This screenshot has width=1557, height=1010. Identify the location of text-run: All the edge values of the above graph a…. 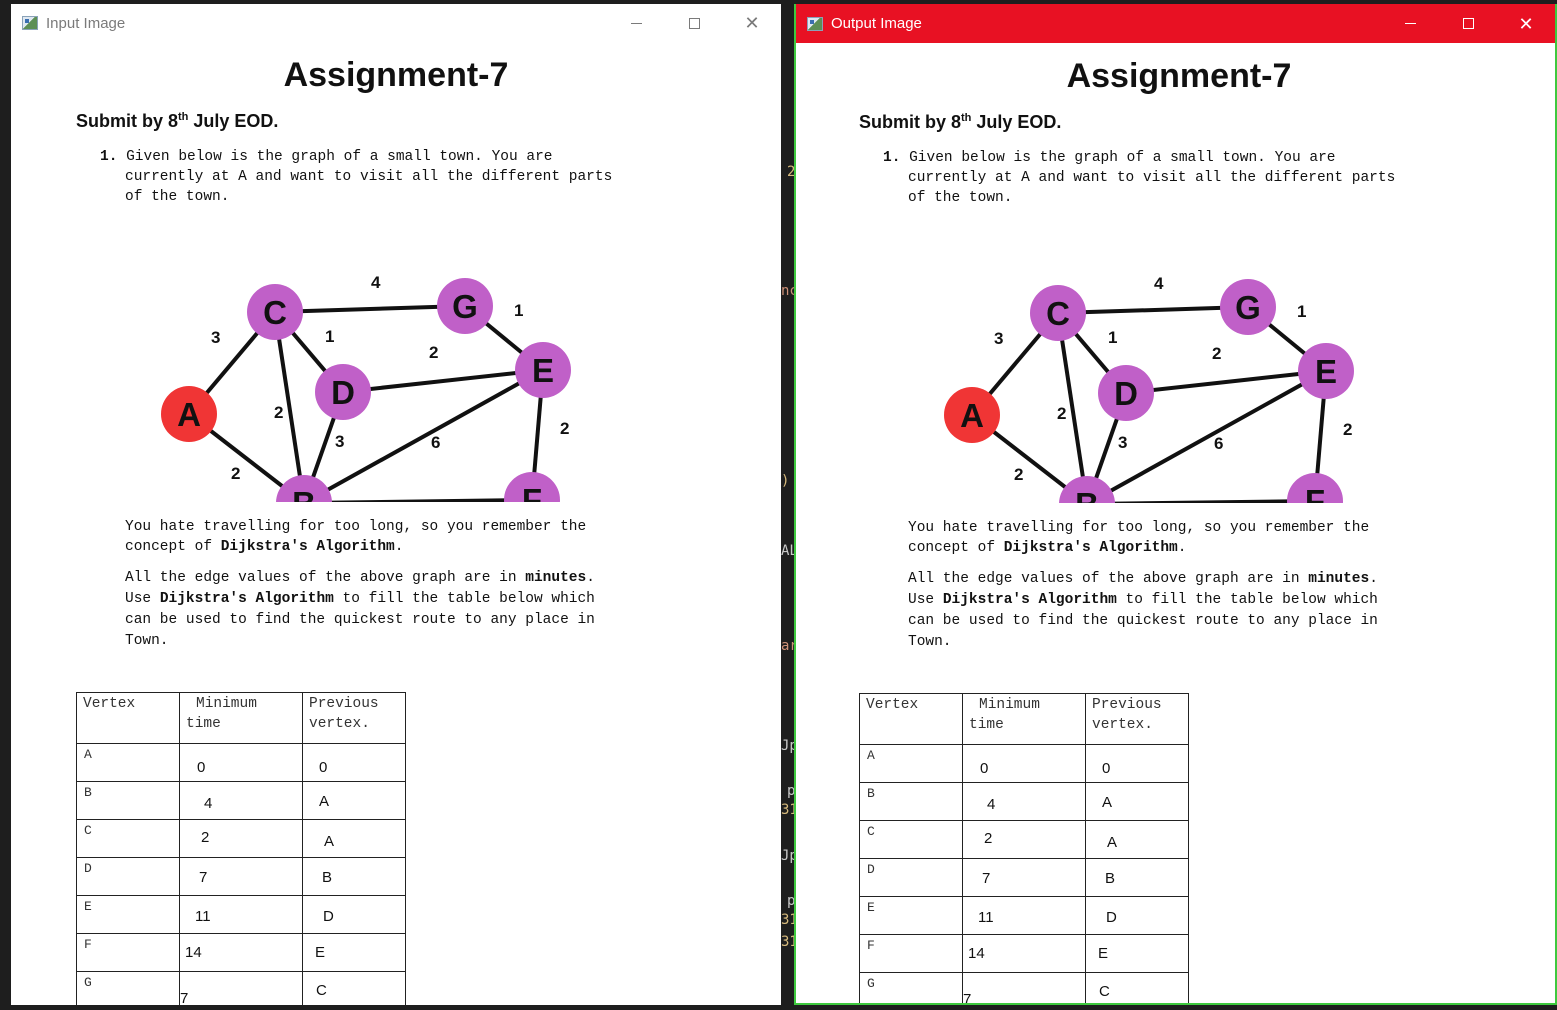
(1108, 579).